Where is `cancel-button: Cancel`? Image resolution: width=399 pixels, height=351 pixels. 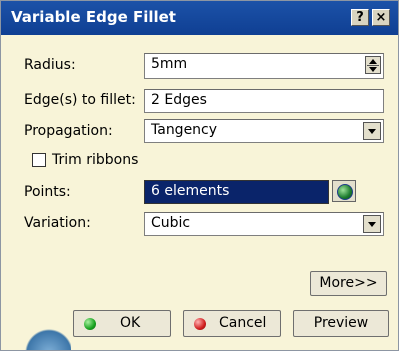
cancel-button: Cancel is located at coordinates (232, 323).